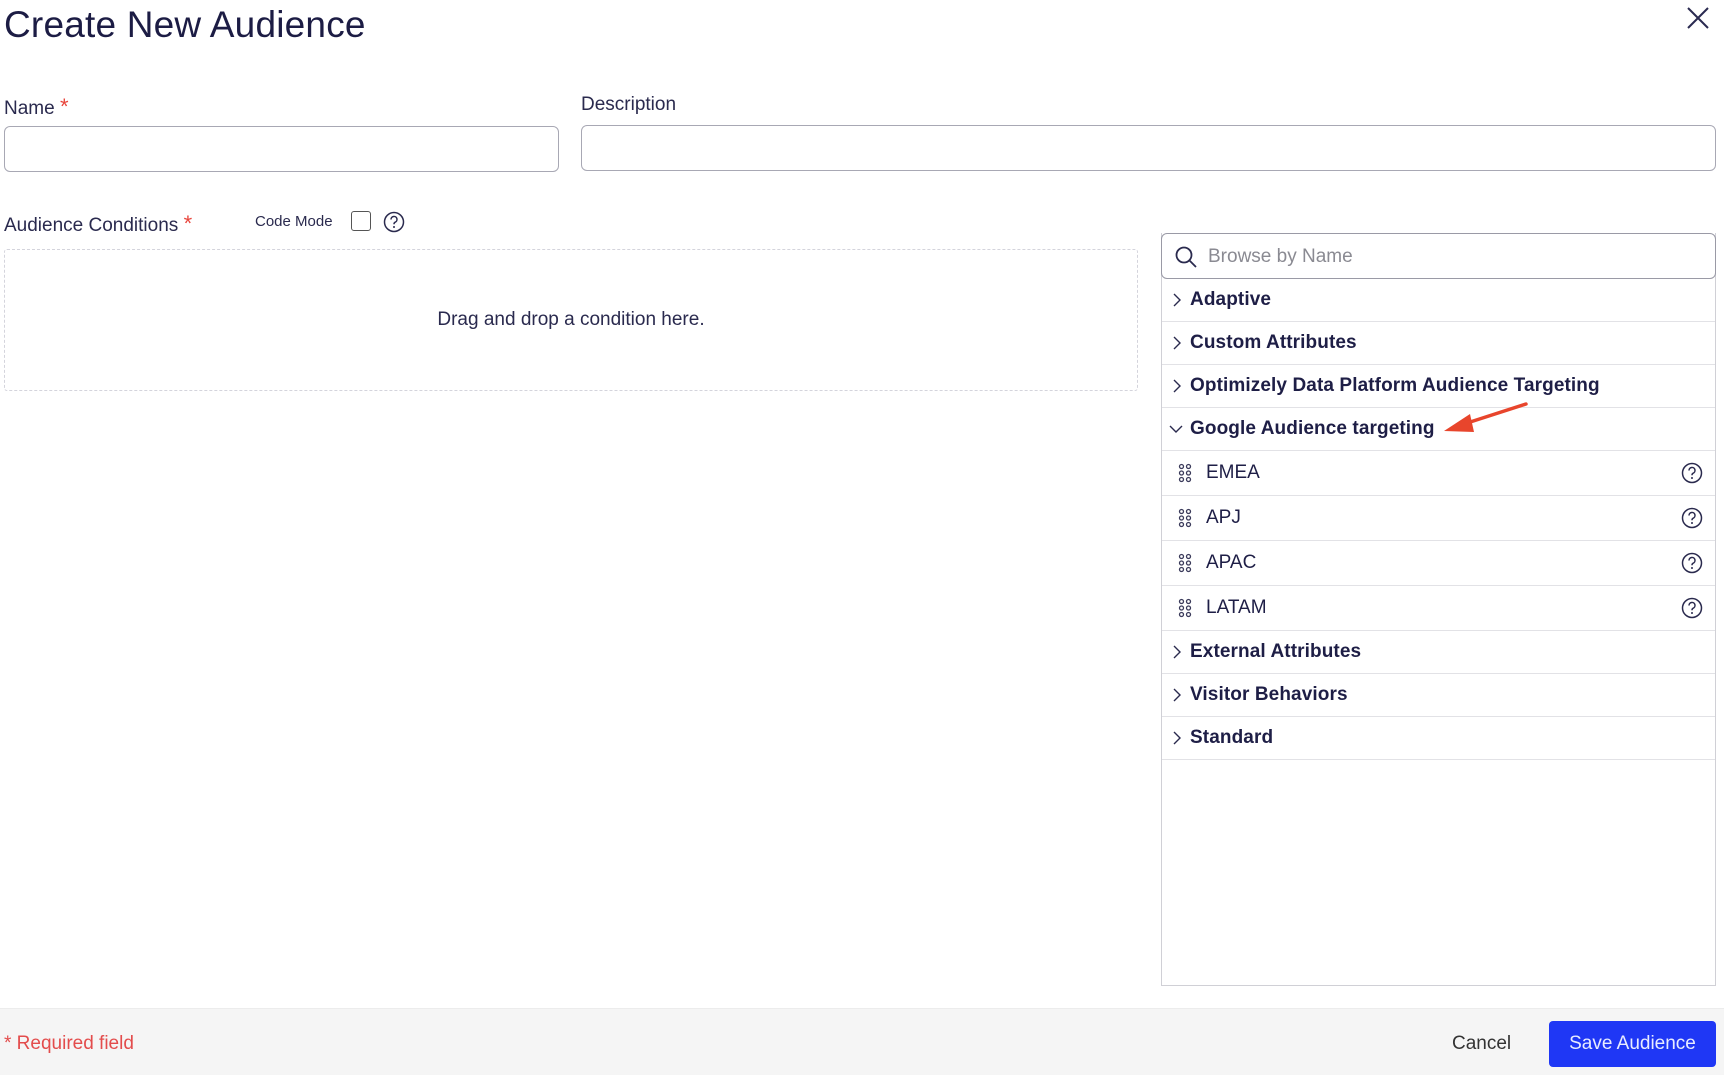  I want to click on chevron-down-icon, so click(1177, 429).